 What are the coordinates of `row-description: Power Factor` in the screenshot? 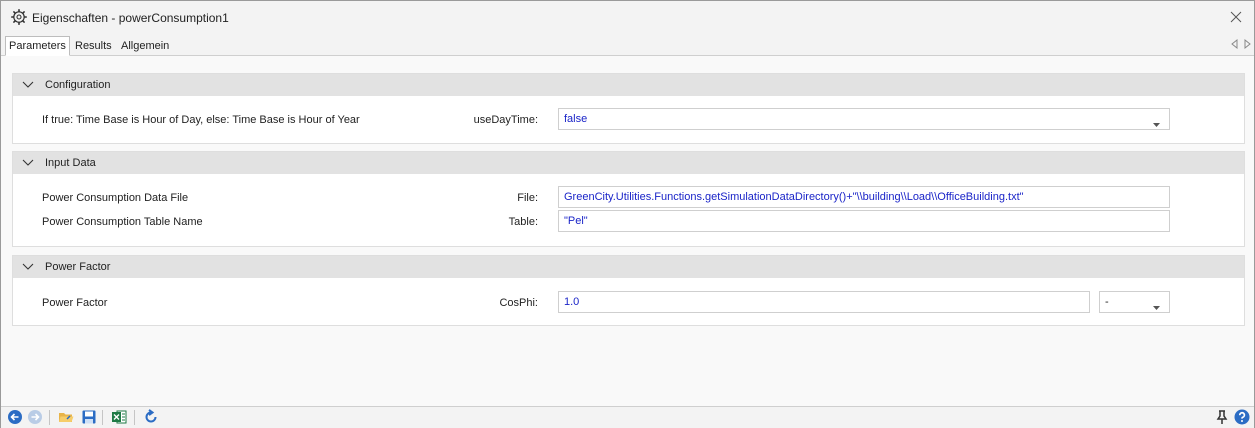 It's located at (75, 303).